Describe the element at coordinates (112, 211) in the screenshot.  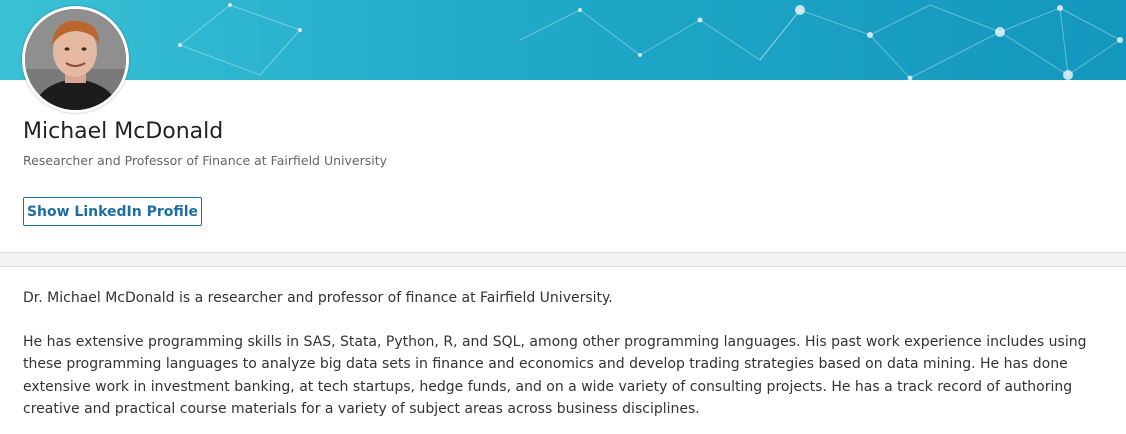
I see `show-linkedin-profile-button: Show LinkedIn Profile` at that location.